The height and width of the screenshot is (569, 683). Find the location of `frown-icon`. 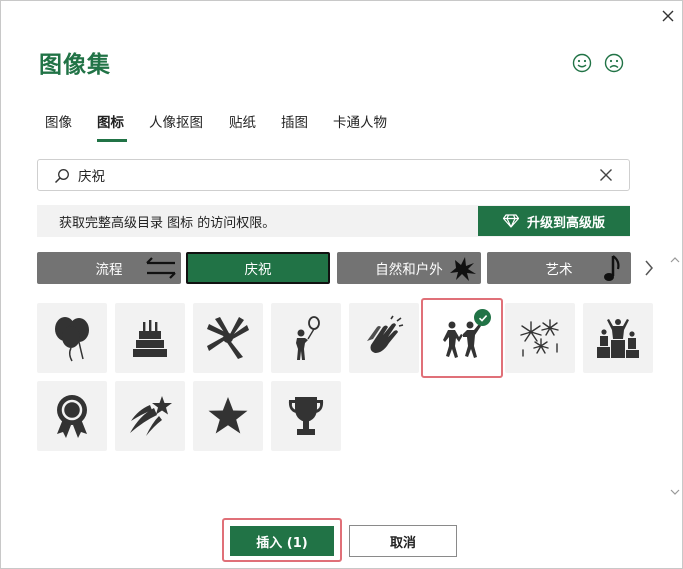

frown-icon is located at coordinates (614, 63).